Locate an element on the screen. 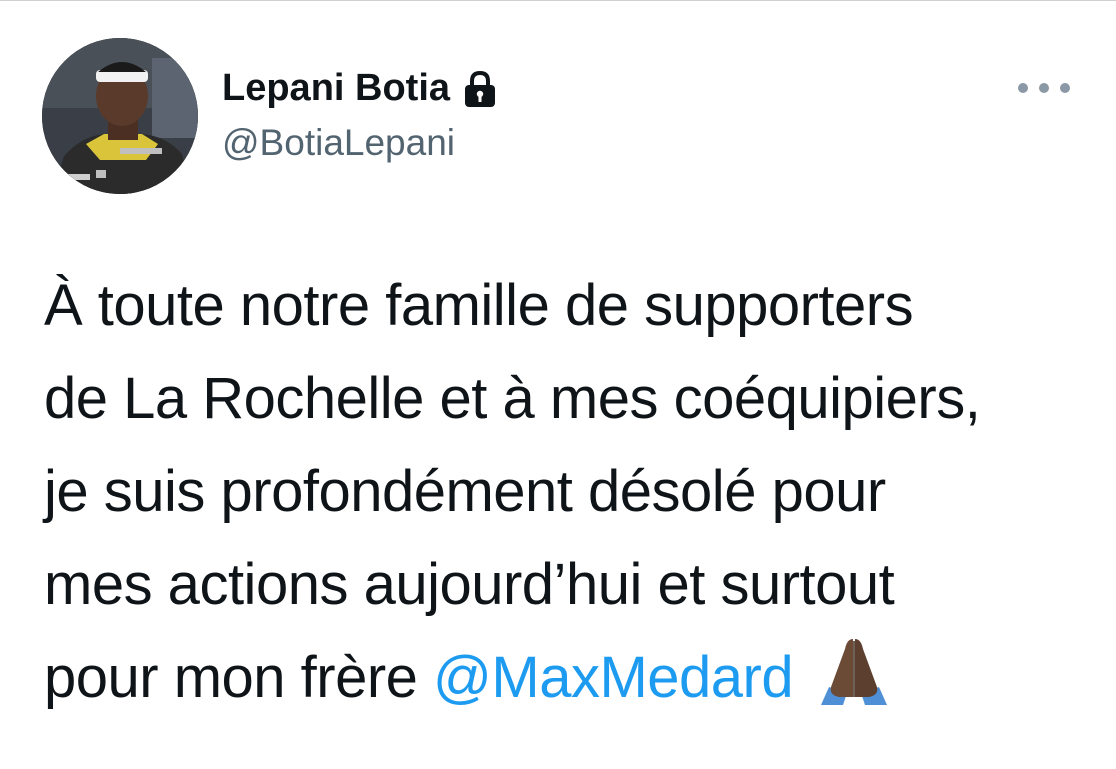 The image size is (1116, 769). more-options-button is located at coordinates (1044, 88).